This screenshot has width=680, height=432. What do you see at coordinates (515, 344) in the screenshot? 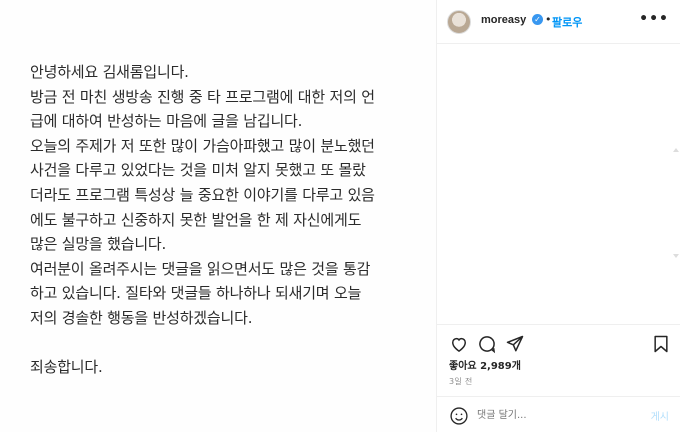
I see `share-icon` at bounding box center [515, 344].